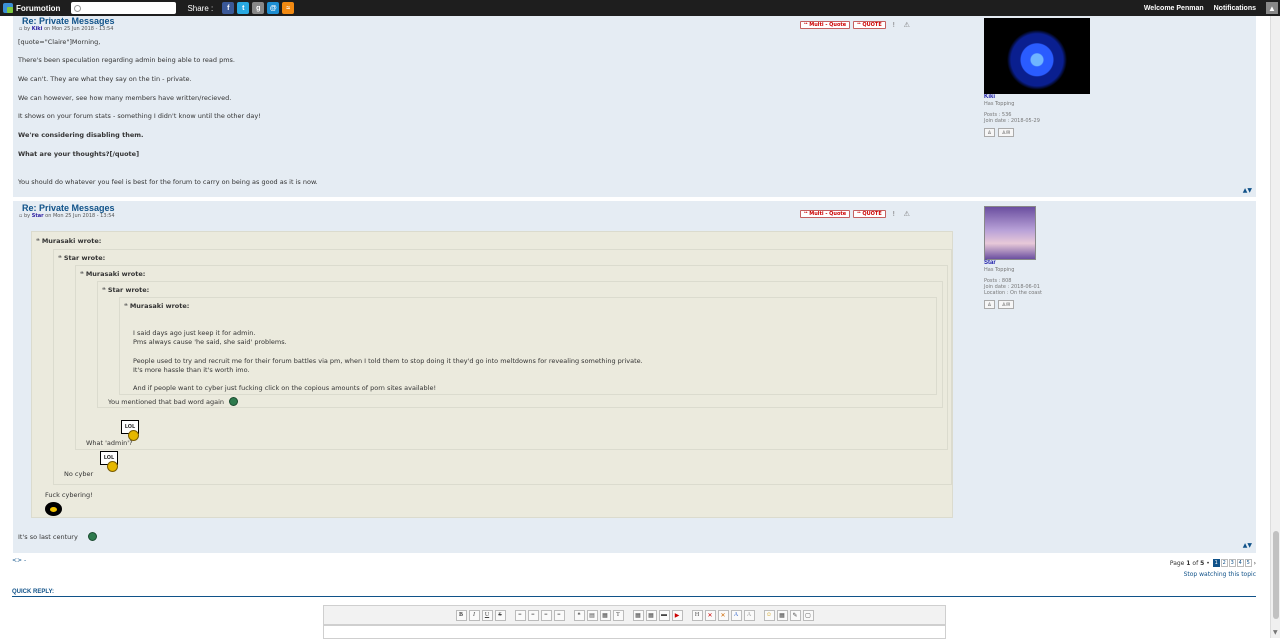  I want to click on notifications-link: Notifications, so click(1235, 8).